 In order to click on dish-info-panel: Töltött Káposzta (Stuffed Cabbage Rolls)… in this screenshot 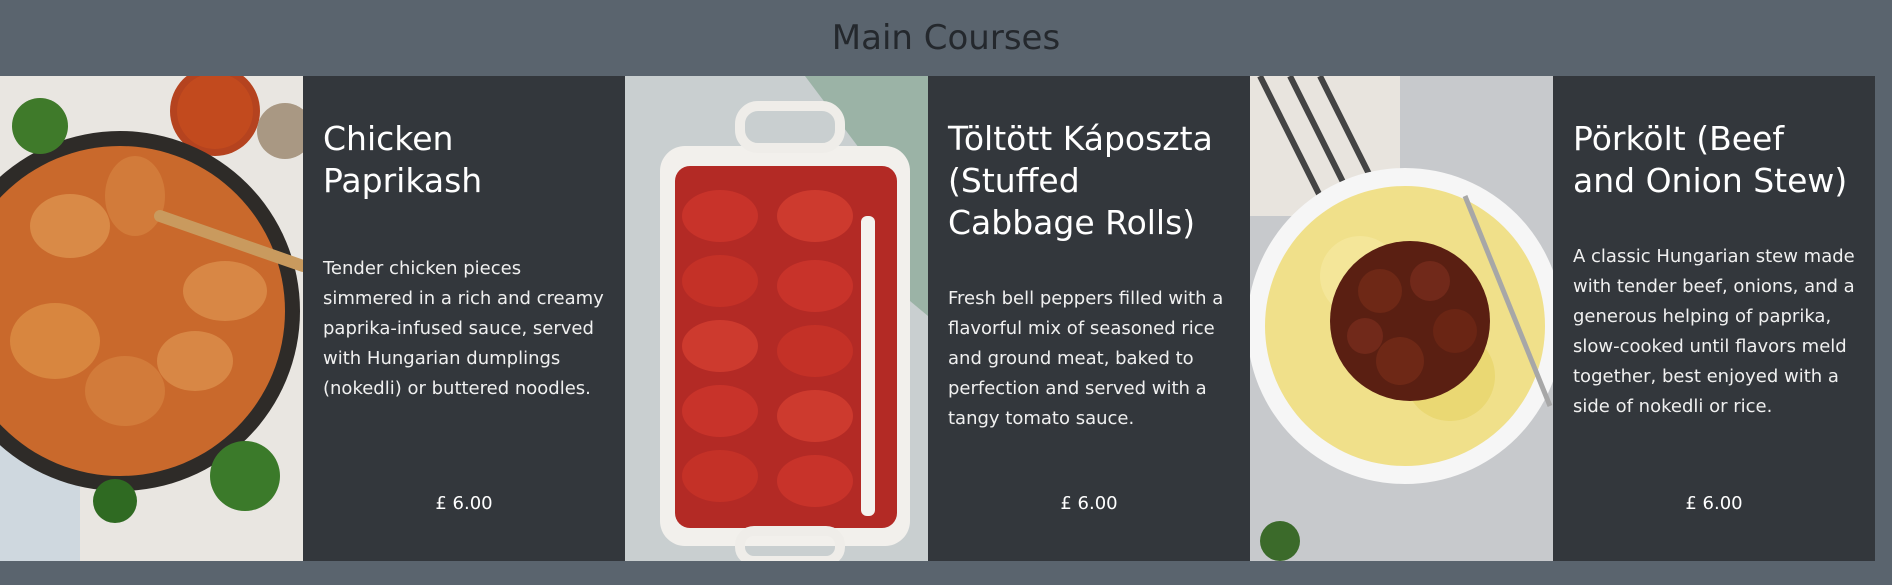, I will do `click(1089, 318)`.